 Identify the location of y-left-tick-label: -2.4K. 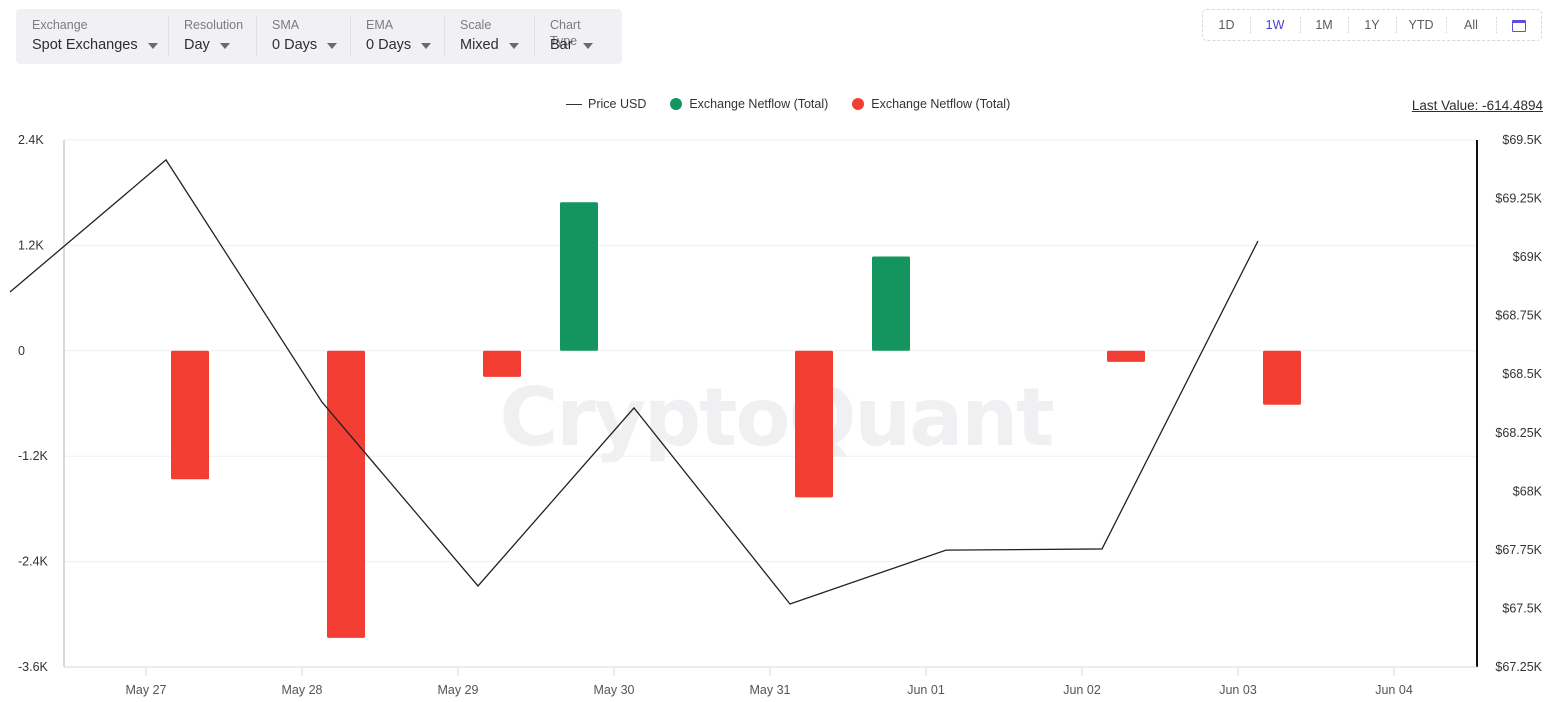
(33, 562).